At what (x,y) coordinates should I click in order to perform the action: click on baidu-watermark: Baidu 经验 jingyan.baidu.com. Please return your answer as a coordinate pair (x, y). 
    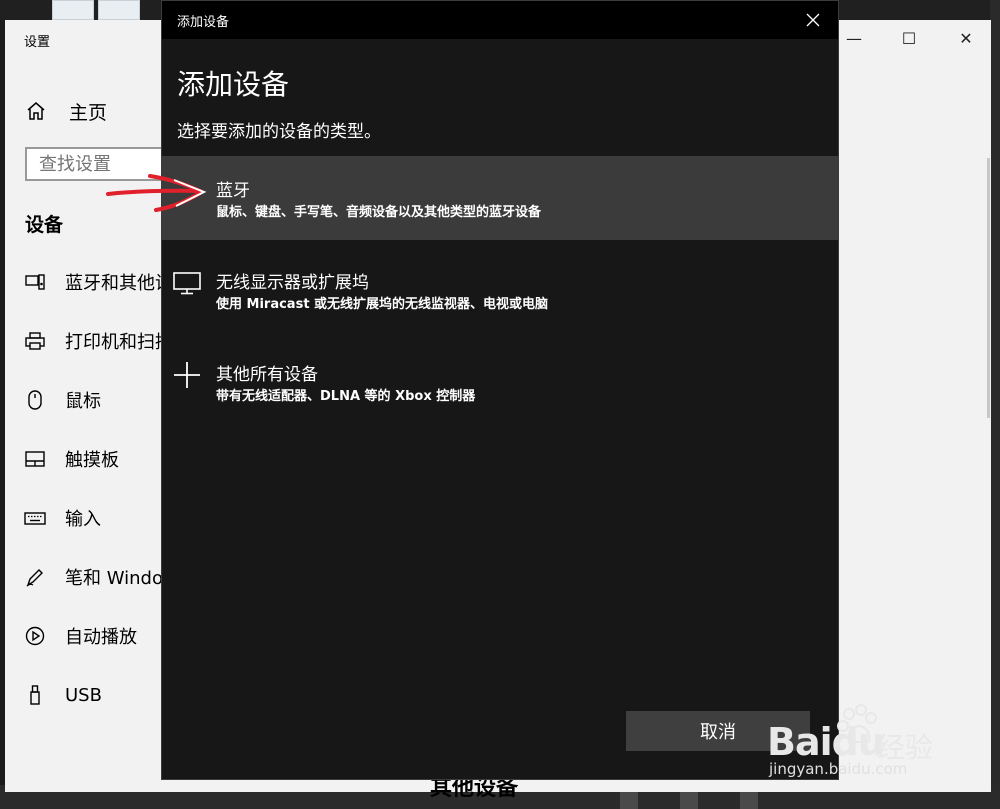
    Looking at the image, I should click on (877, 742).